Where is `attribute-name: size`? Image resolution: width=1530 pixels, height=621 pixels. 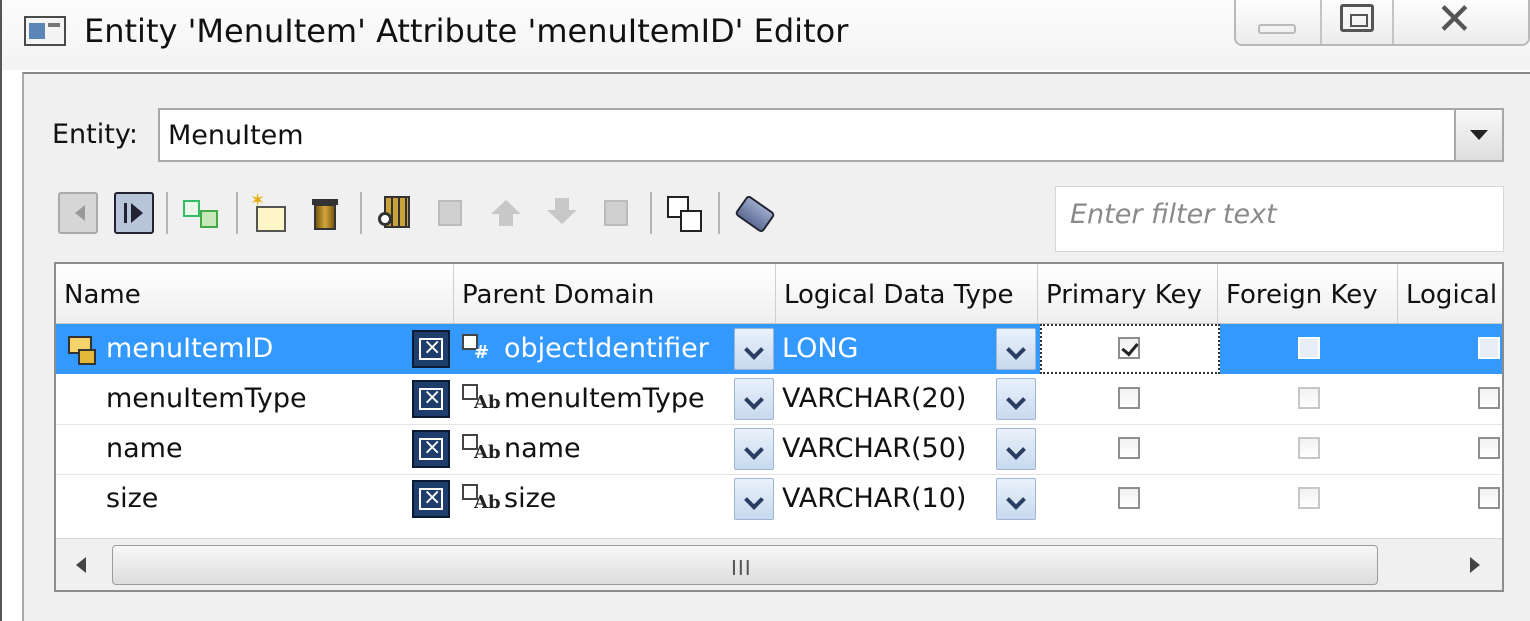 attribute-name: size is located at coordinates (132, 498).